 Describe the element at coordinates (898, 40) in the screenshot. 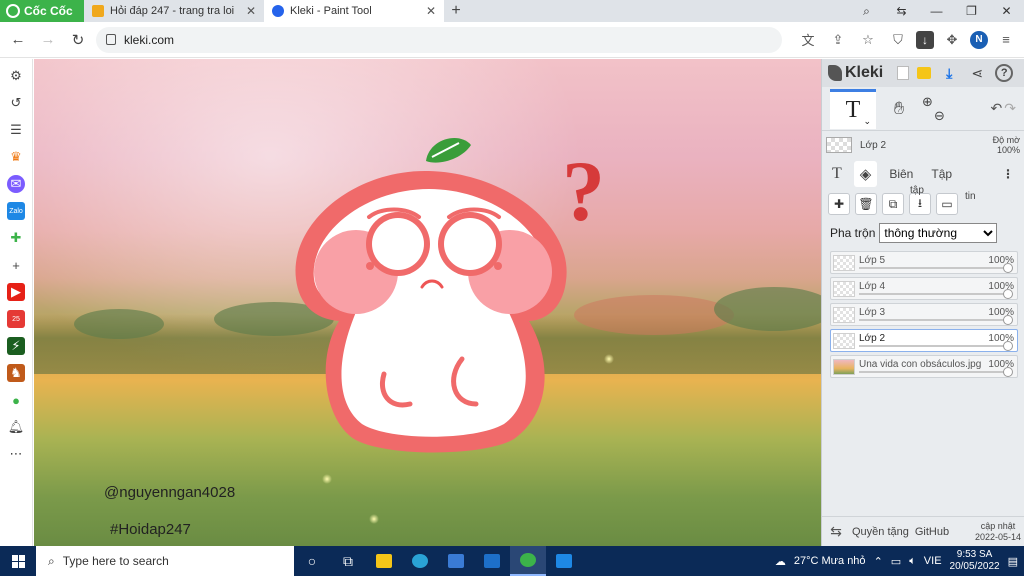

I see `shield-icon: ⛉` at that location.